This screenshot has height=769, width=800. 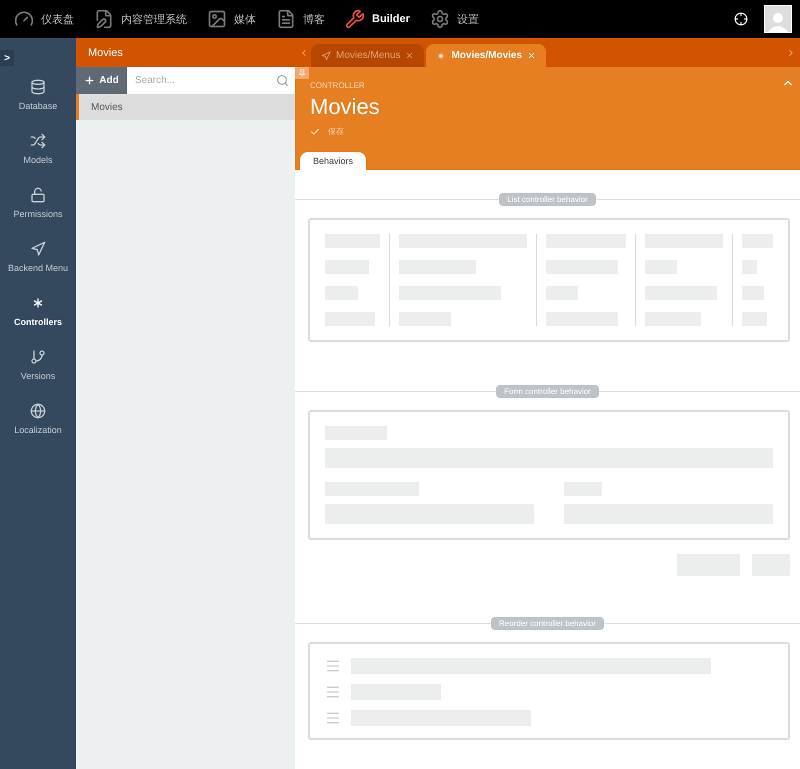 What do you see at coordinates (90, 80) in the screenshot?
I see `plus-icon` at bounding box center [90, 80].